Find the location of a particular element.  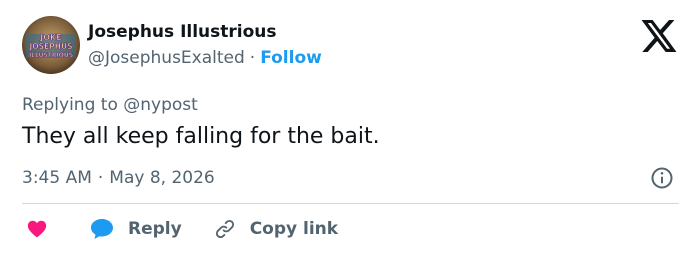

follow-button: Follow is located at coordinates (291, 58).